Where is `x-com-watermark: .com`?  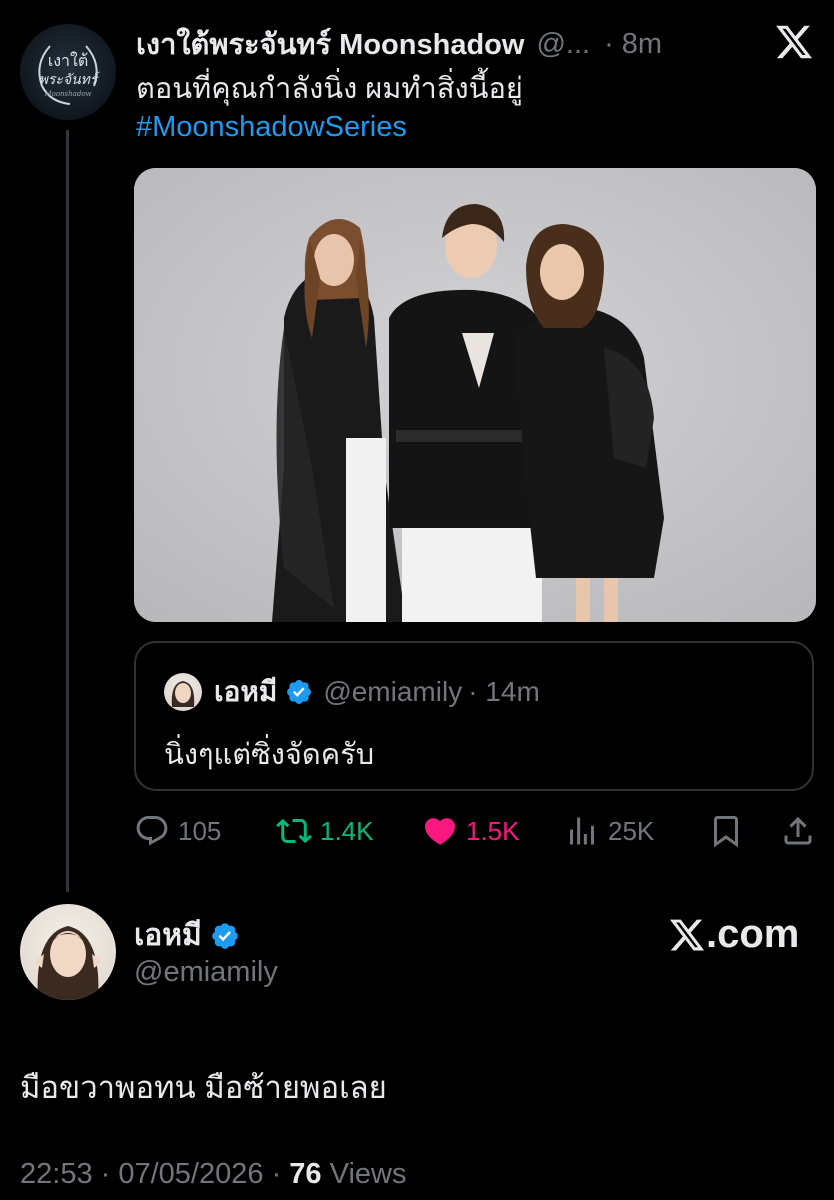 x-com-watermark: .com is located at coordinates (733, 934).